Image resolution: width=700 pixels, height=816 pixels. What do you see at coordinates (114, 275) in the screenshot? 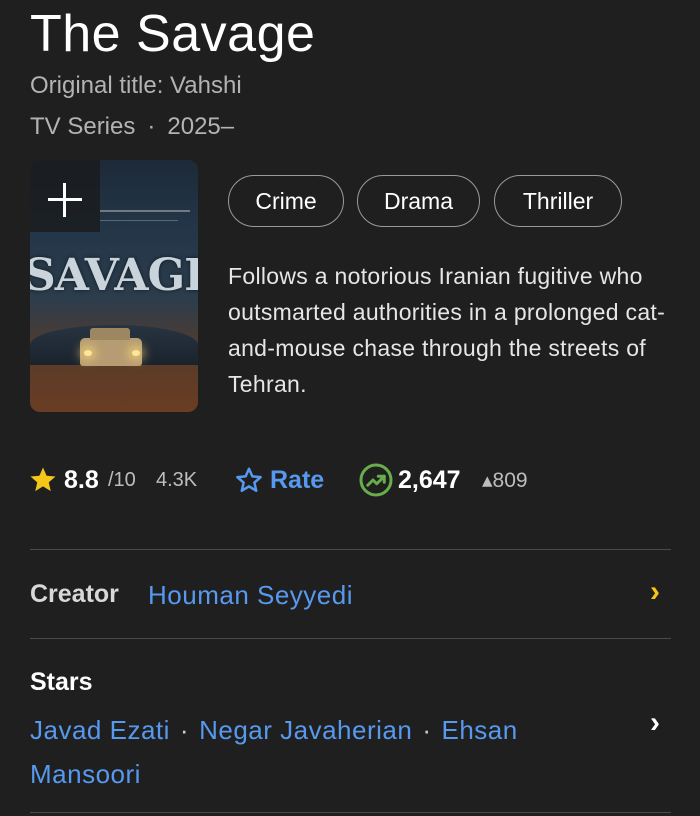
I see `poster-title-art: SAVAGE` at bounding box center [114, 275].